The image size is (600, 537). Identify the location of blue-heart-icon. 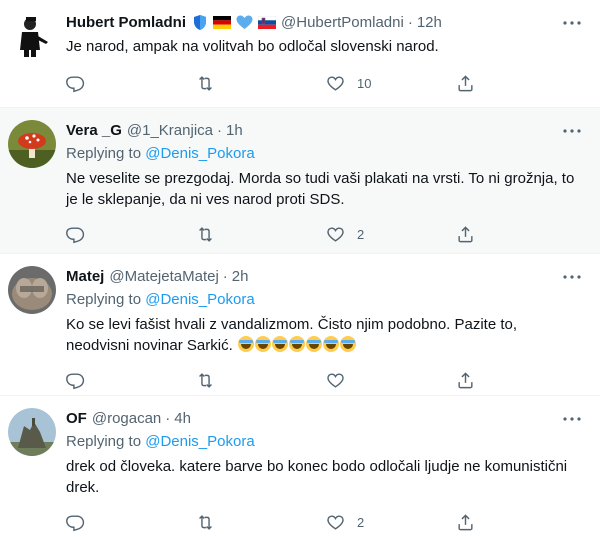
(244, 22).